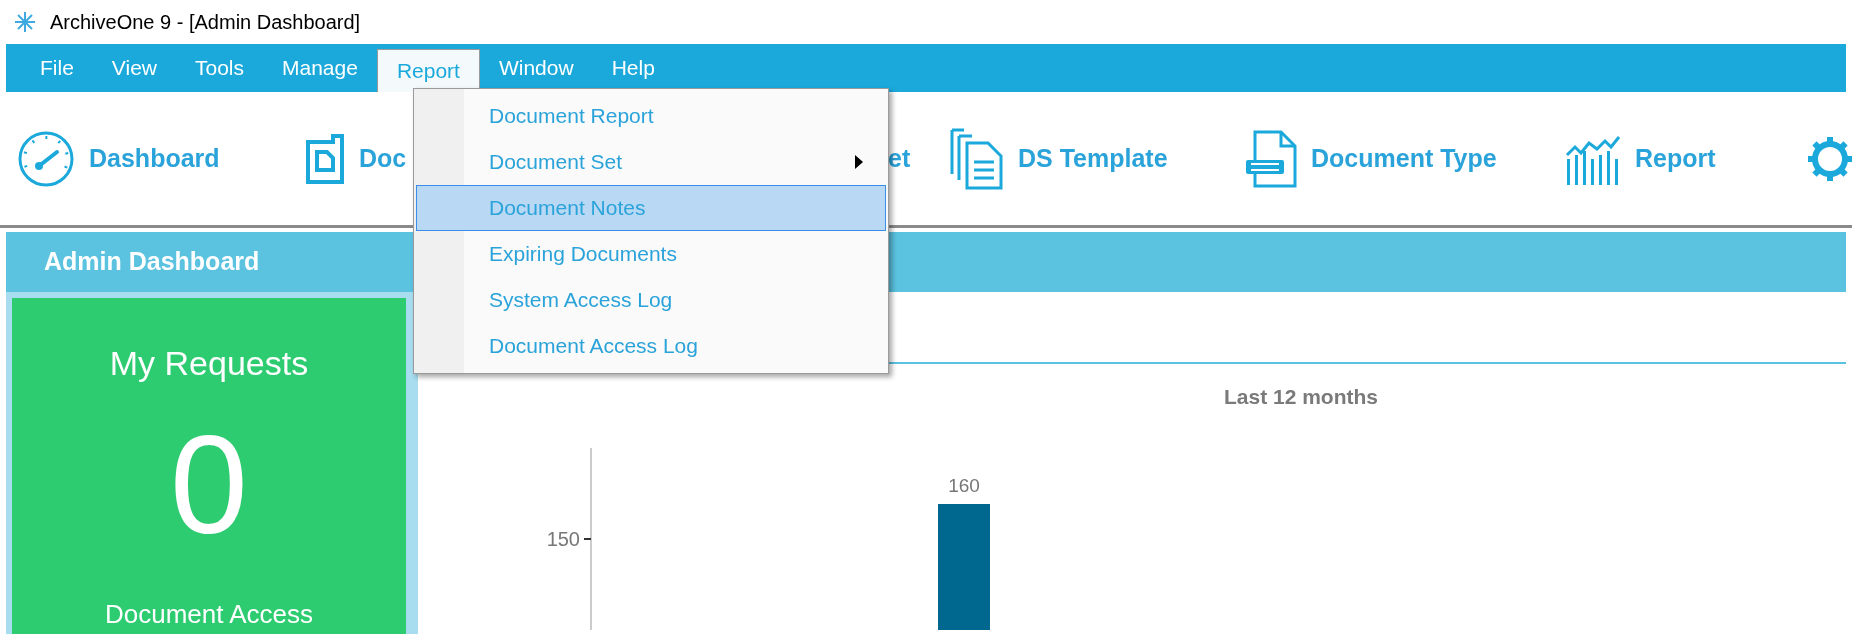  I want to click on tick-mark, so click(587, 539).